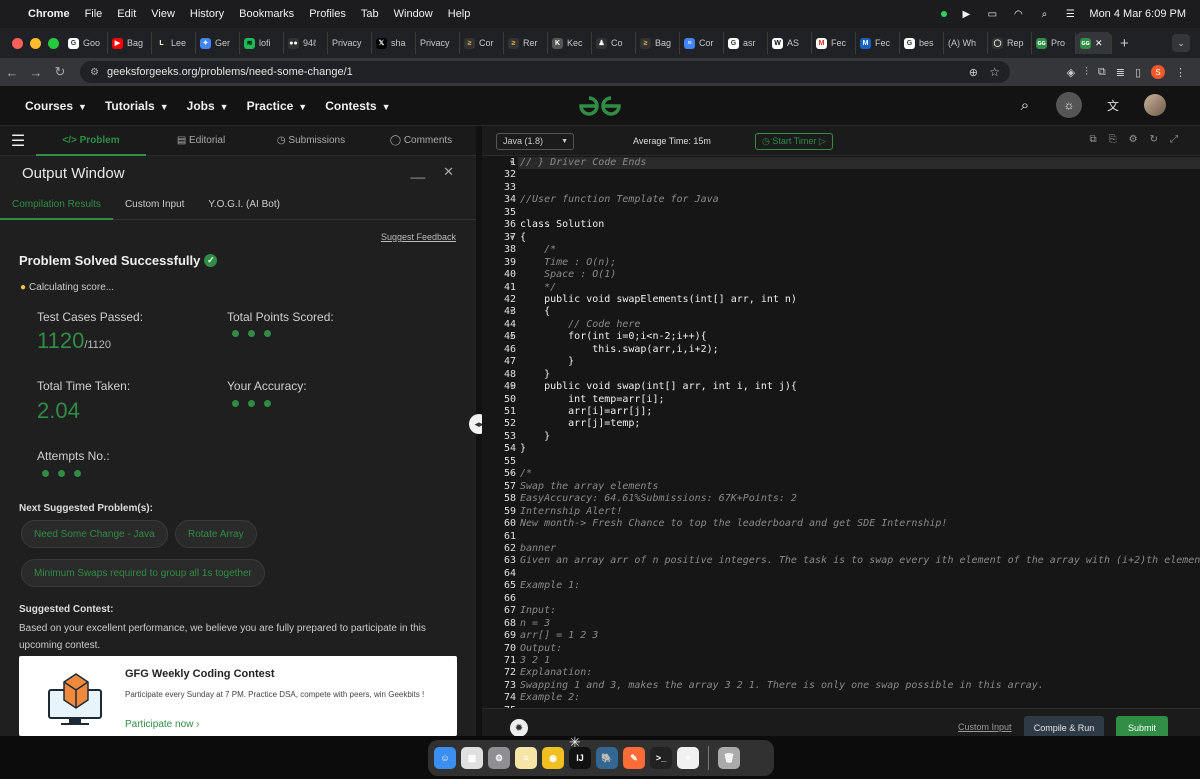 This screenshot has width=1200, height=779. Describe the element at coordinates (619, 199) in the screenshot. I see `code-line: //User function Template for Java` at that location.